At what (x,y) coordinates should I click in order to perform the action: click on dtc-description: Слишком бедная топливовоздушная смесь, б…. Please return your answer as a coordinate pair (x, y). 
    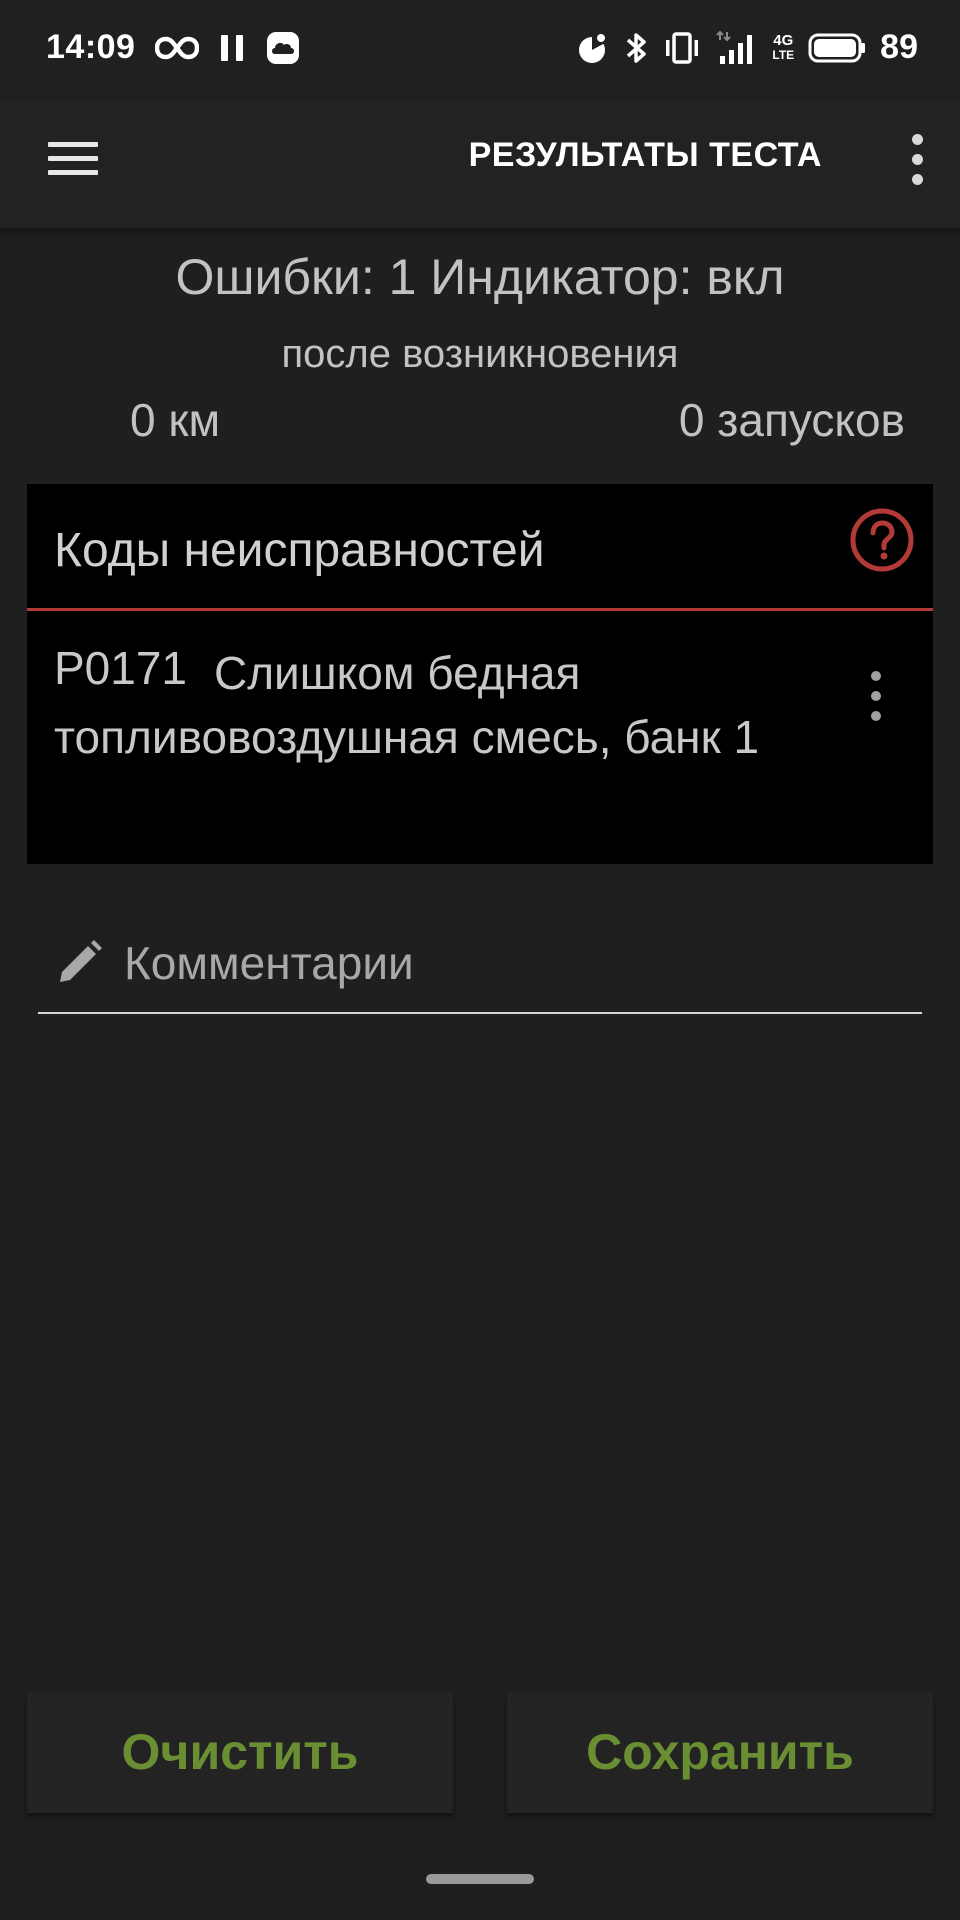
    Looking at the image, I should click on (407, 705).